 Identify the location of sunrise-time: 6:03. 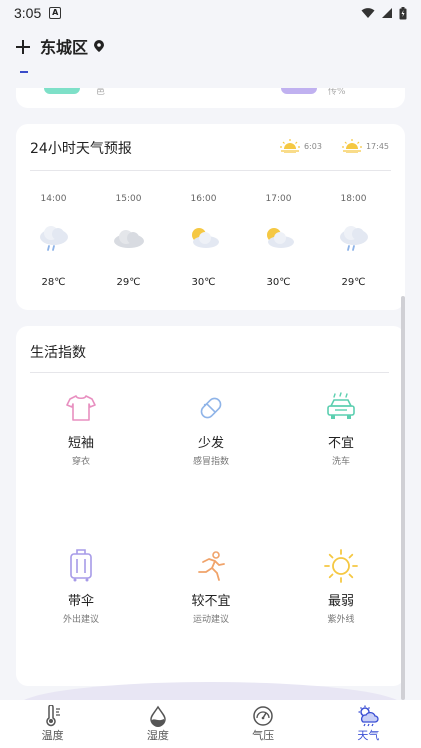
(312, 146).